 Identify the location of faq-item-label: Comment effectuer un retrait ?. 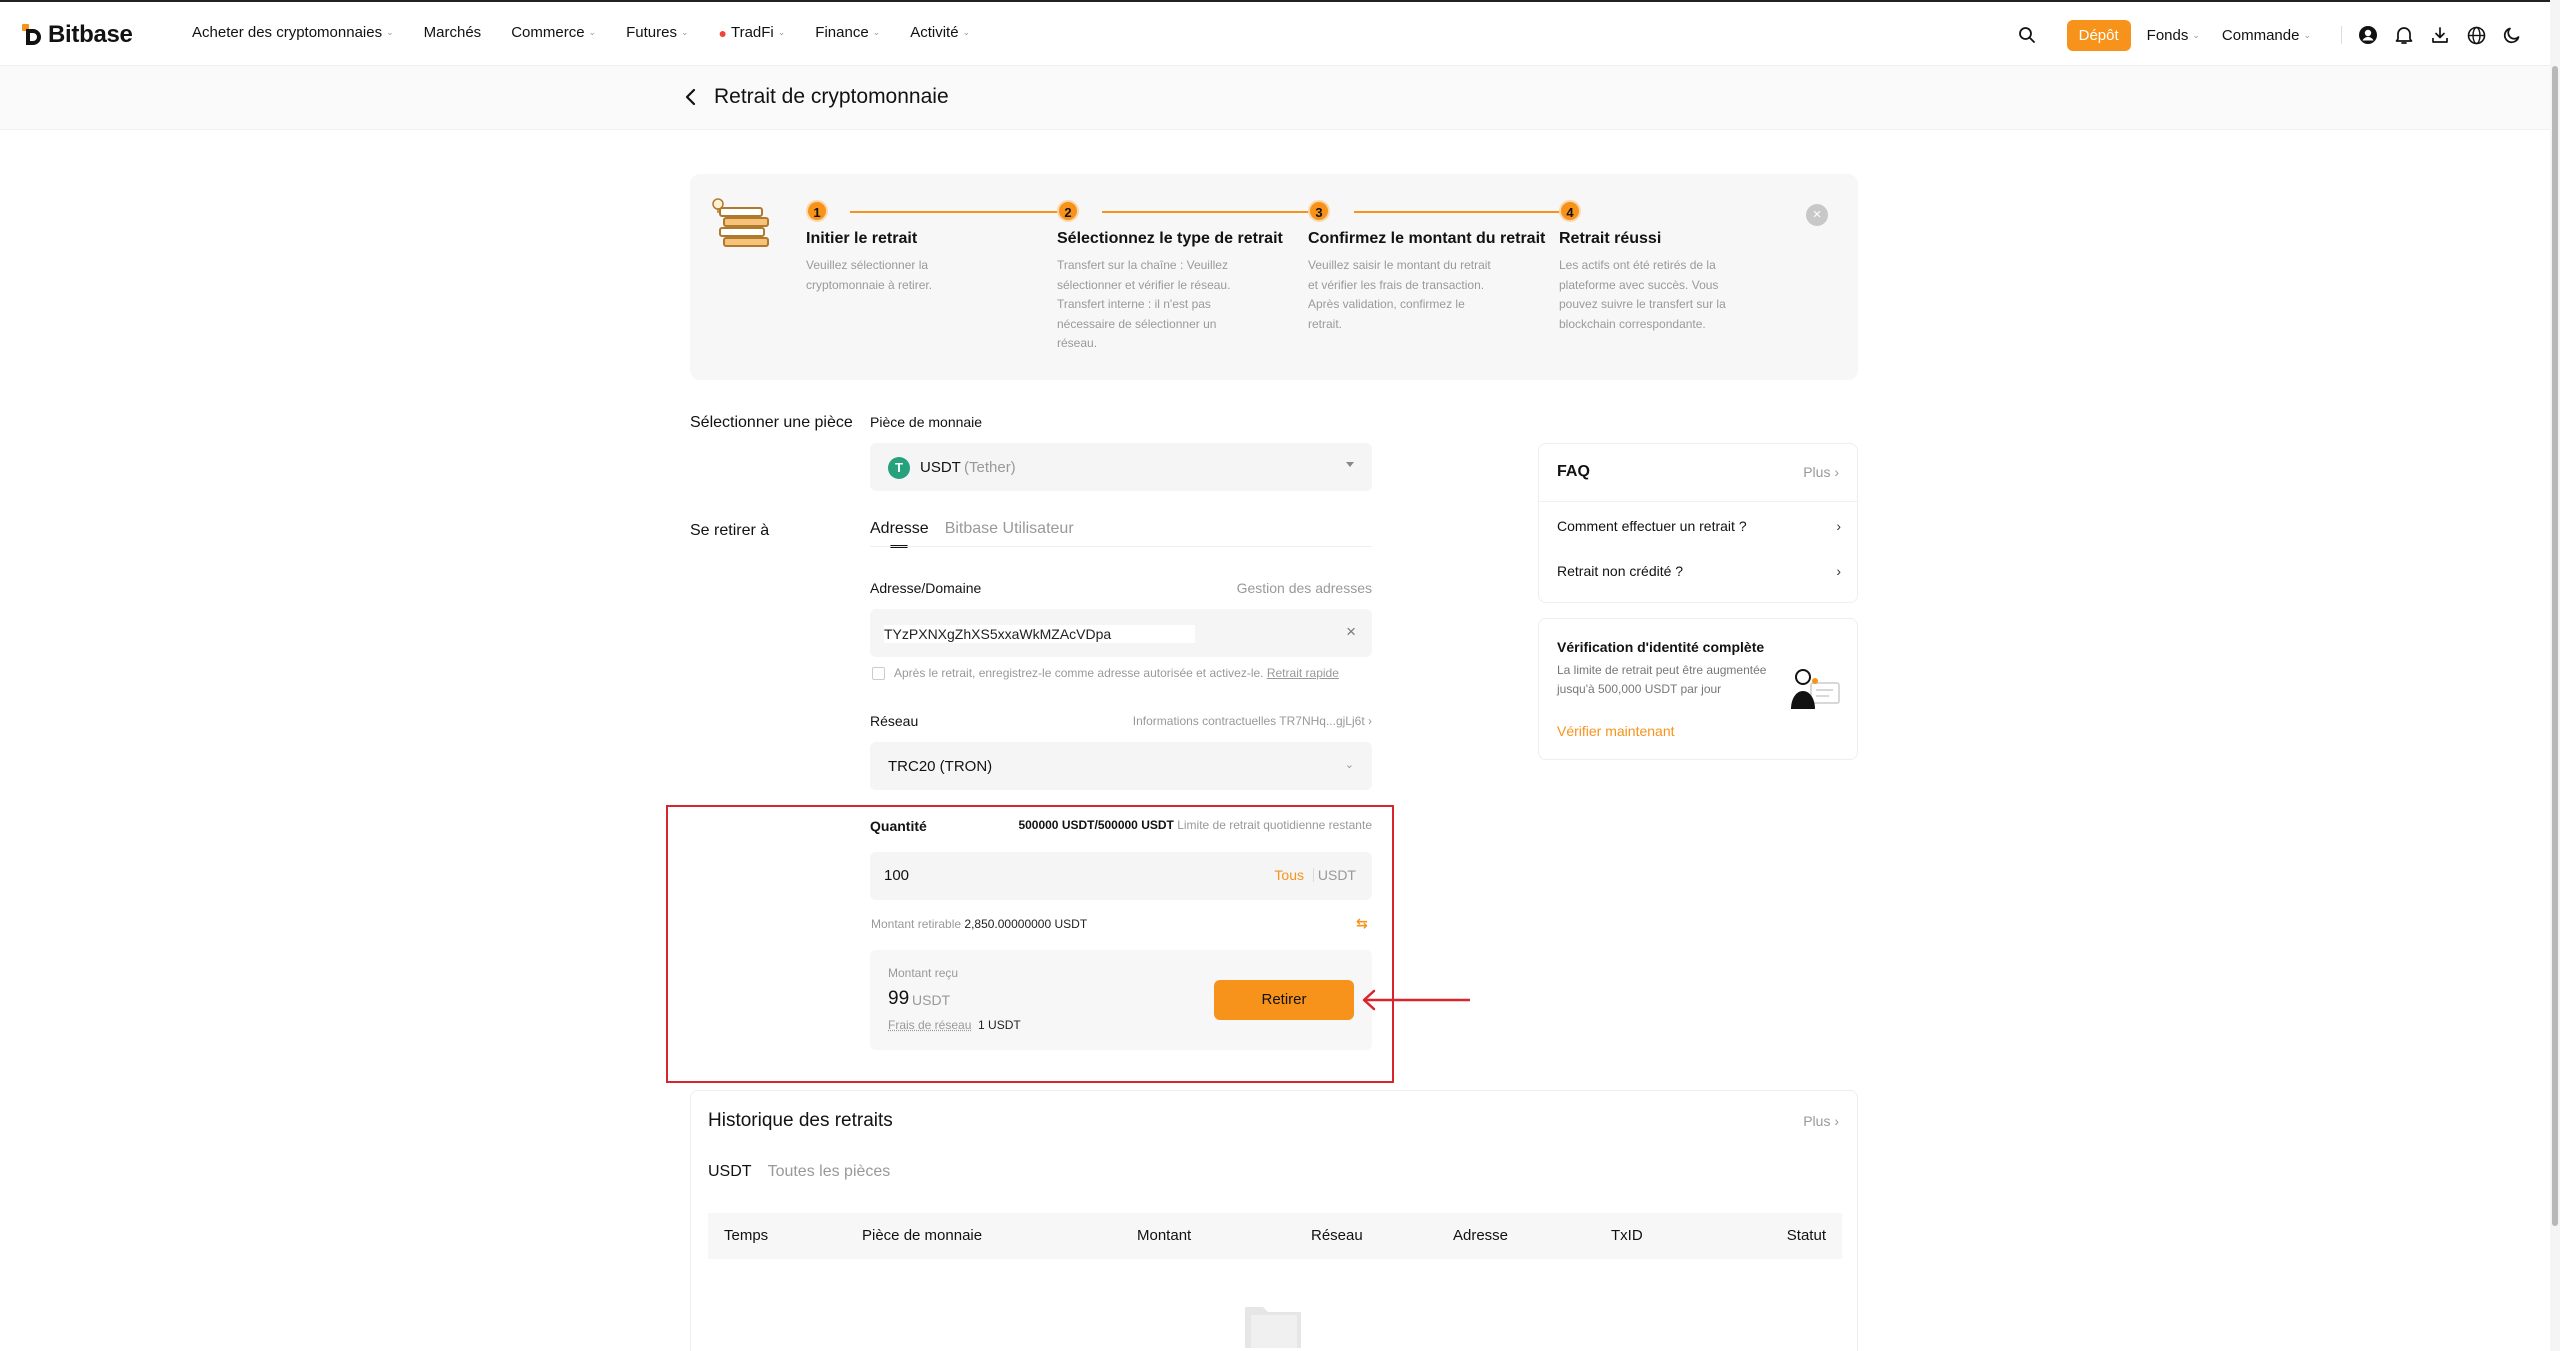
(1652, 526).